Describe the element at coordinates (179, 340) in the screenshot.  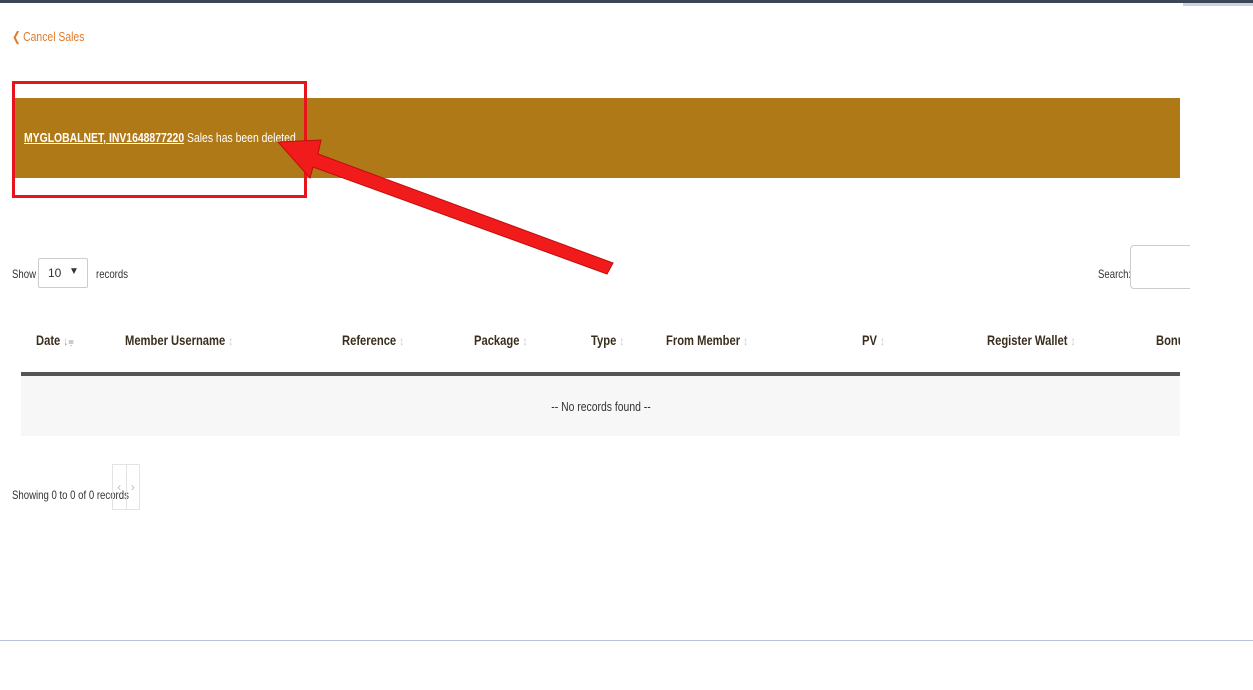
I see `col-header-member-username: Member Username ↕` at that location.